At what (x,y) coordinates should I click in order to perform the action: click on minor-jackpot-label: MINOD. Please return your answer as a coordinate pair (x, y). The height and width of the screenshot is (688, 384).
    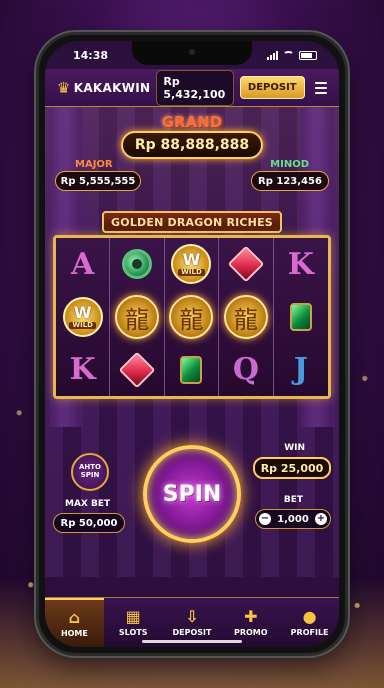
    Looking at the image, I should click on (289, 164).